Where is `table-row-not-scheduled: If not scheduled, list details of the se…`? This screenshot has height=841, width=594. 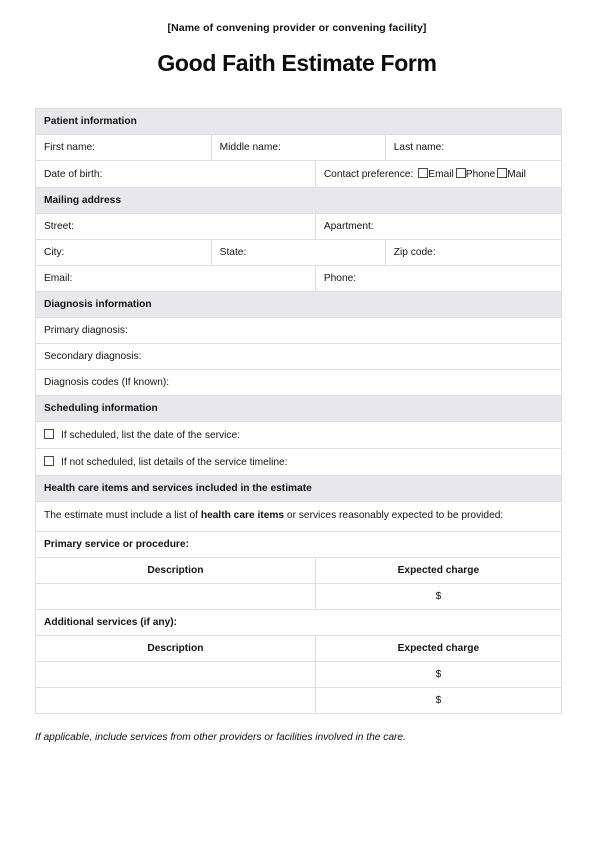 table-row-not-scheduled: If not scheduled, list details of the se… is located at coordinates (298, 462).